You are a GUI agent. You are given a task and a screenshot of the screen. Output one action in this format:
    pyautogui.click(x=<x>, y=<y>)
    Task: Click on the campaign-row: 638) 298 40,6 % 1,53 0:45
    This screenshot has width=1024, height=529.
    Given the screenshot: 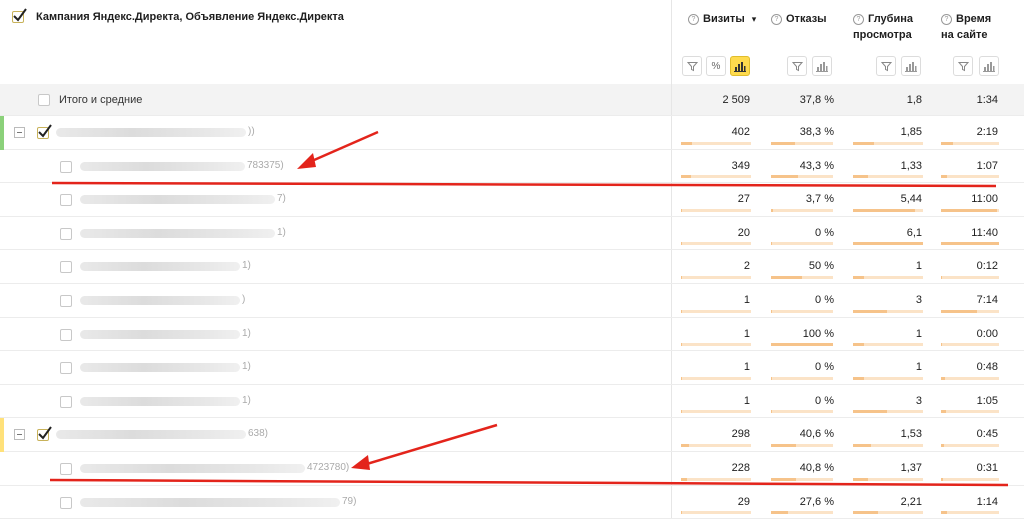 What is the action you would take?
    pyautogui.click(x=512, y=435)
    